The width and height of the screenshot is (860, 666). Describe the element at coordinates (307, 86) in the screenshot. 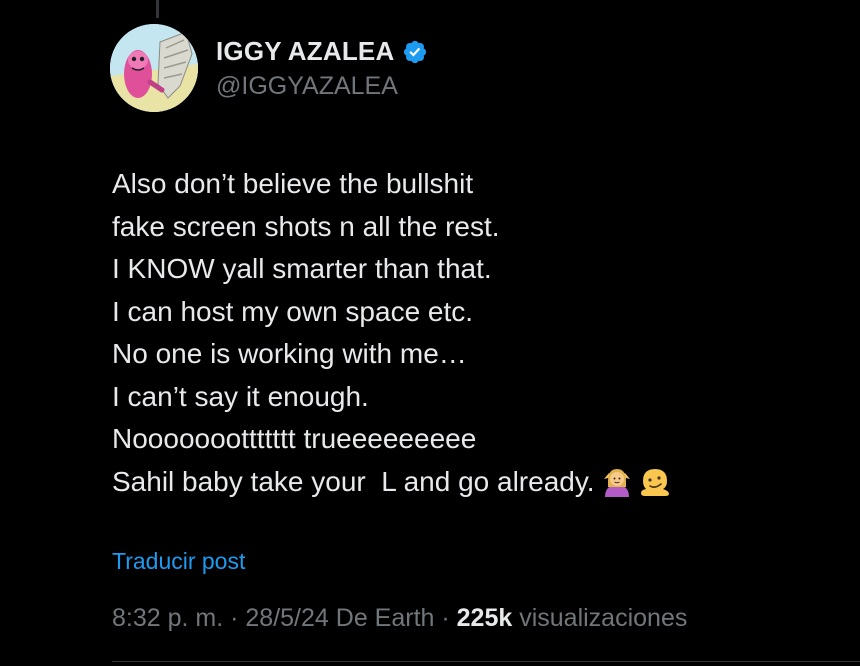

I see `author-handle: @IGGYAZALEA` at that location.